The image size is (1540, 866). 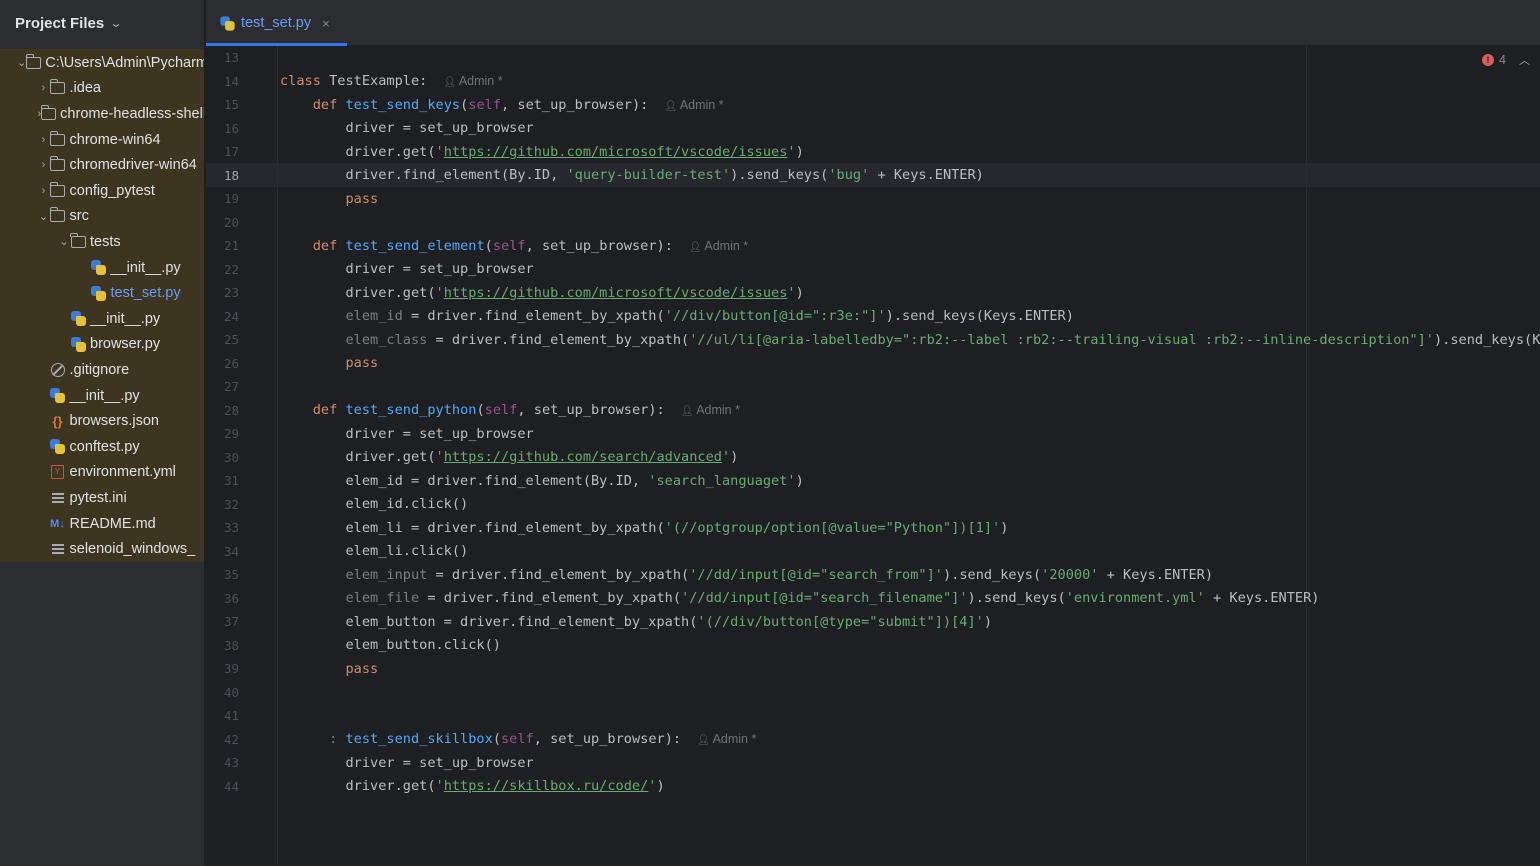 What do you see at coordinates (58, 369) in the screenshot?
I see `ignore-file-icon` at bounding box center [58, 369].